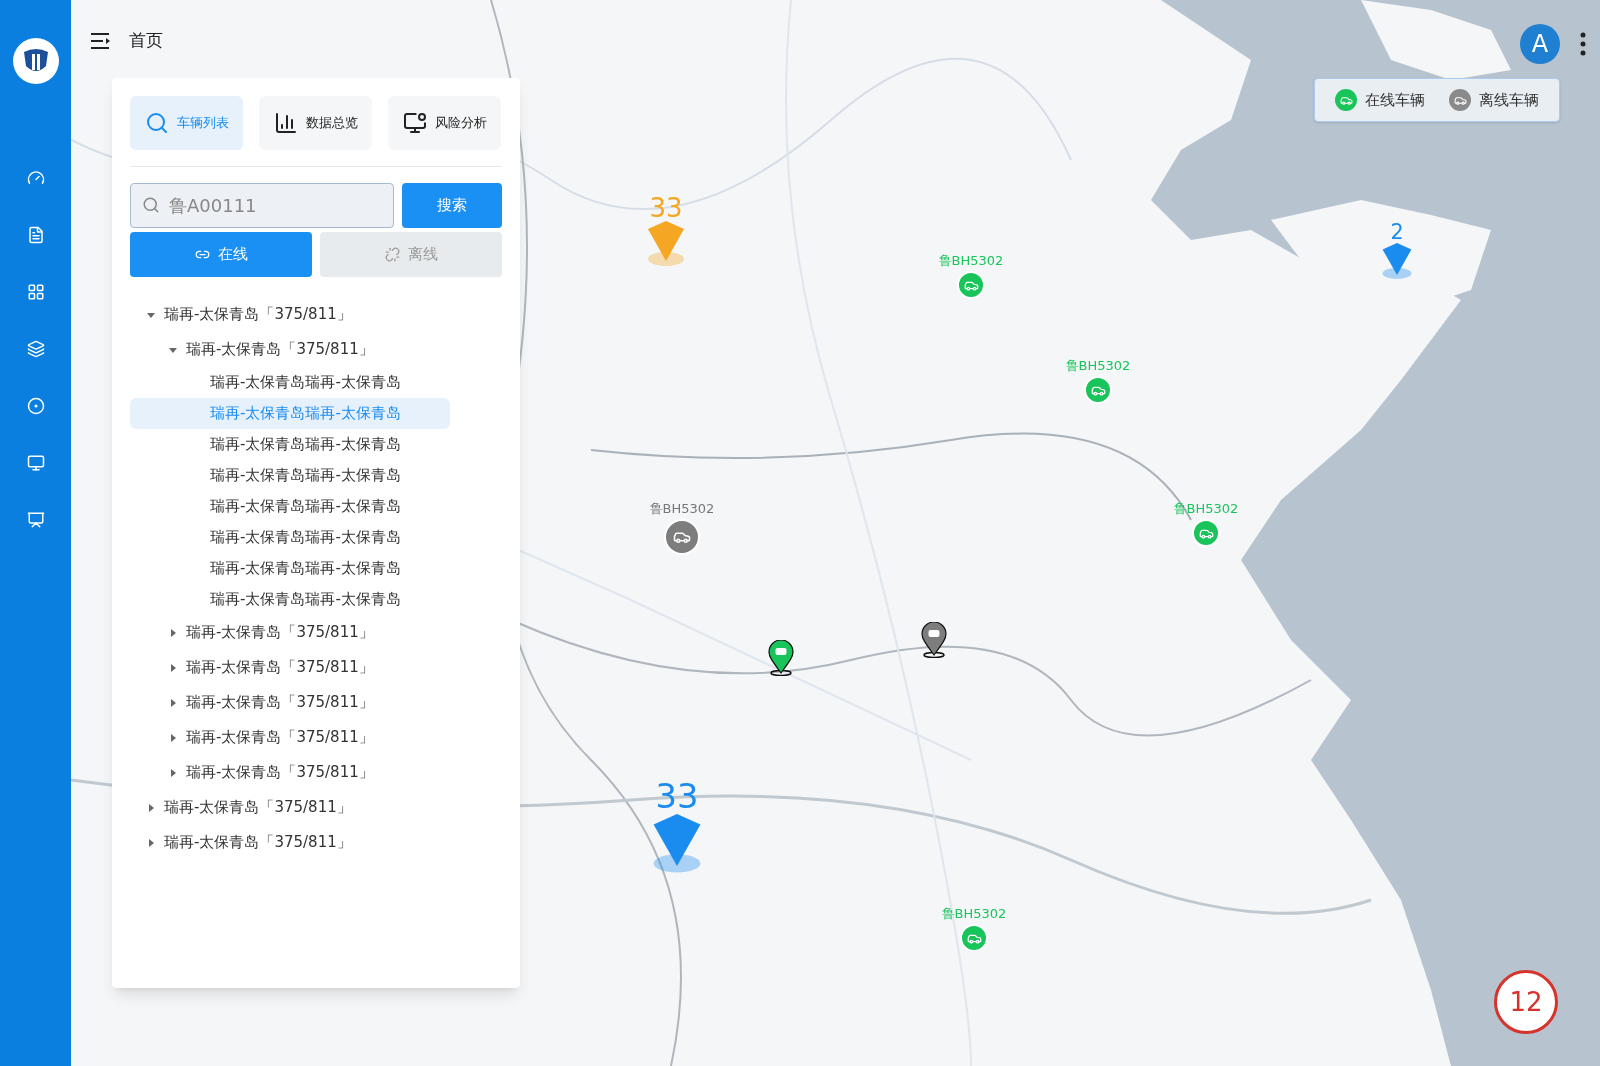  Describe the element at coordinates (262, 205) in the screenshot. I see `search-field: 鲁A00111` at that location.